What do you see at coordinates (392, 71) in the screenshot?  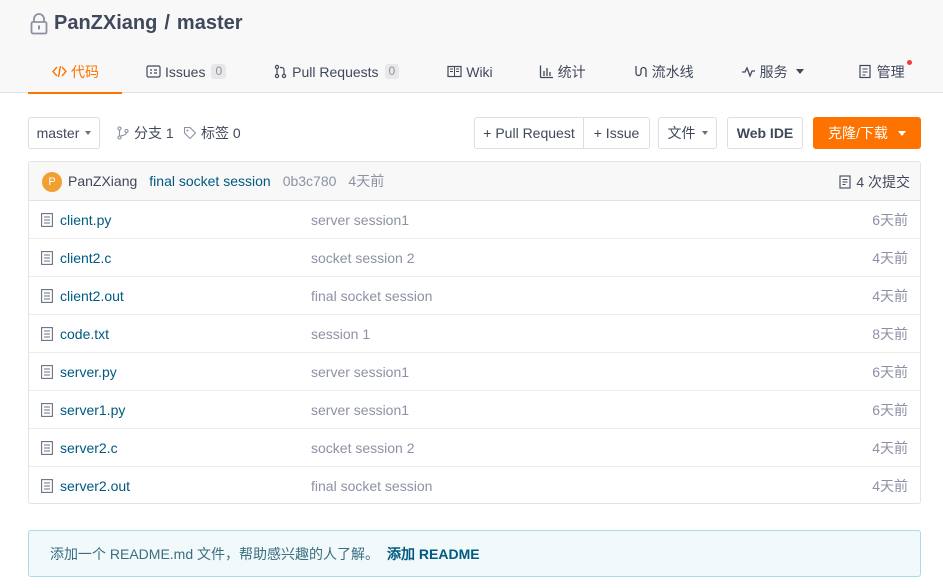 I see `pull-requests-count-badge: 0` at bounding box center [392, 71].